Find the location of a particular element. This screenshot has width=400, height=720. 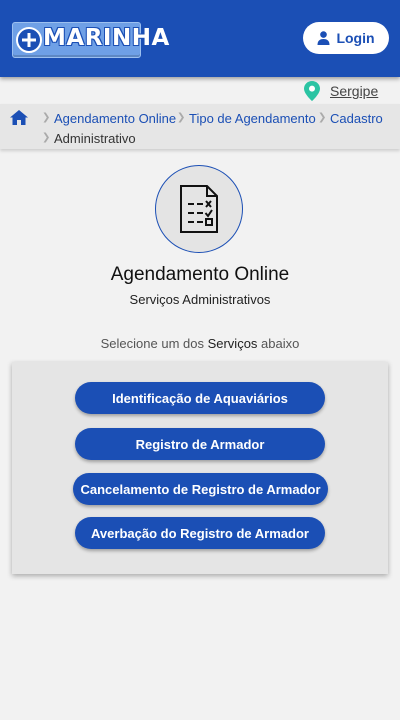

location-selector: Sergipe is located at coordinates (341, 91).